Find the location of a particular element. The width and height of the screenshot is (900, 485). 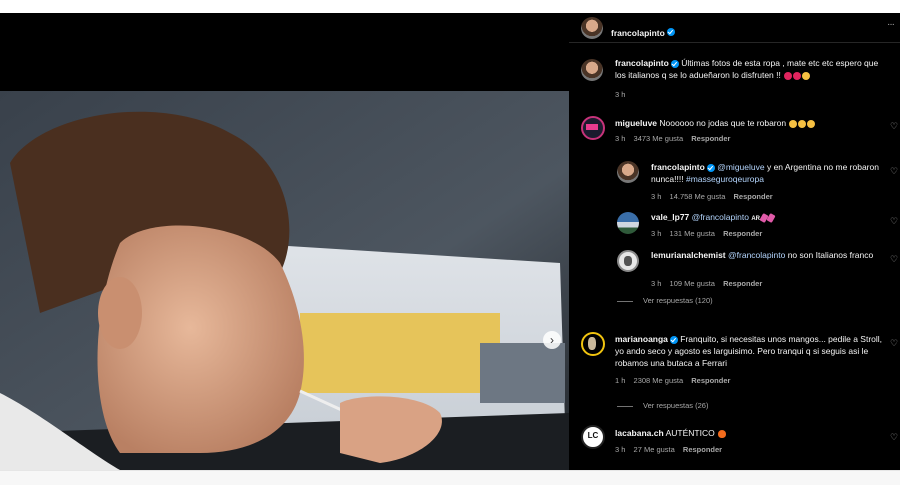

author-avatar is located at coordinates (592, 28).